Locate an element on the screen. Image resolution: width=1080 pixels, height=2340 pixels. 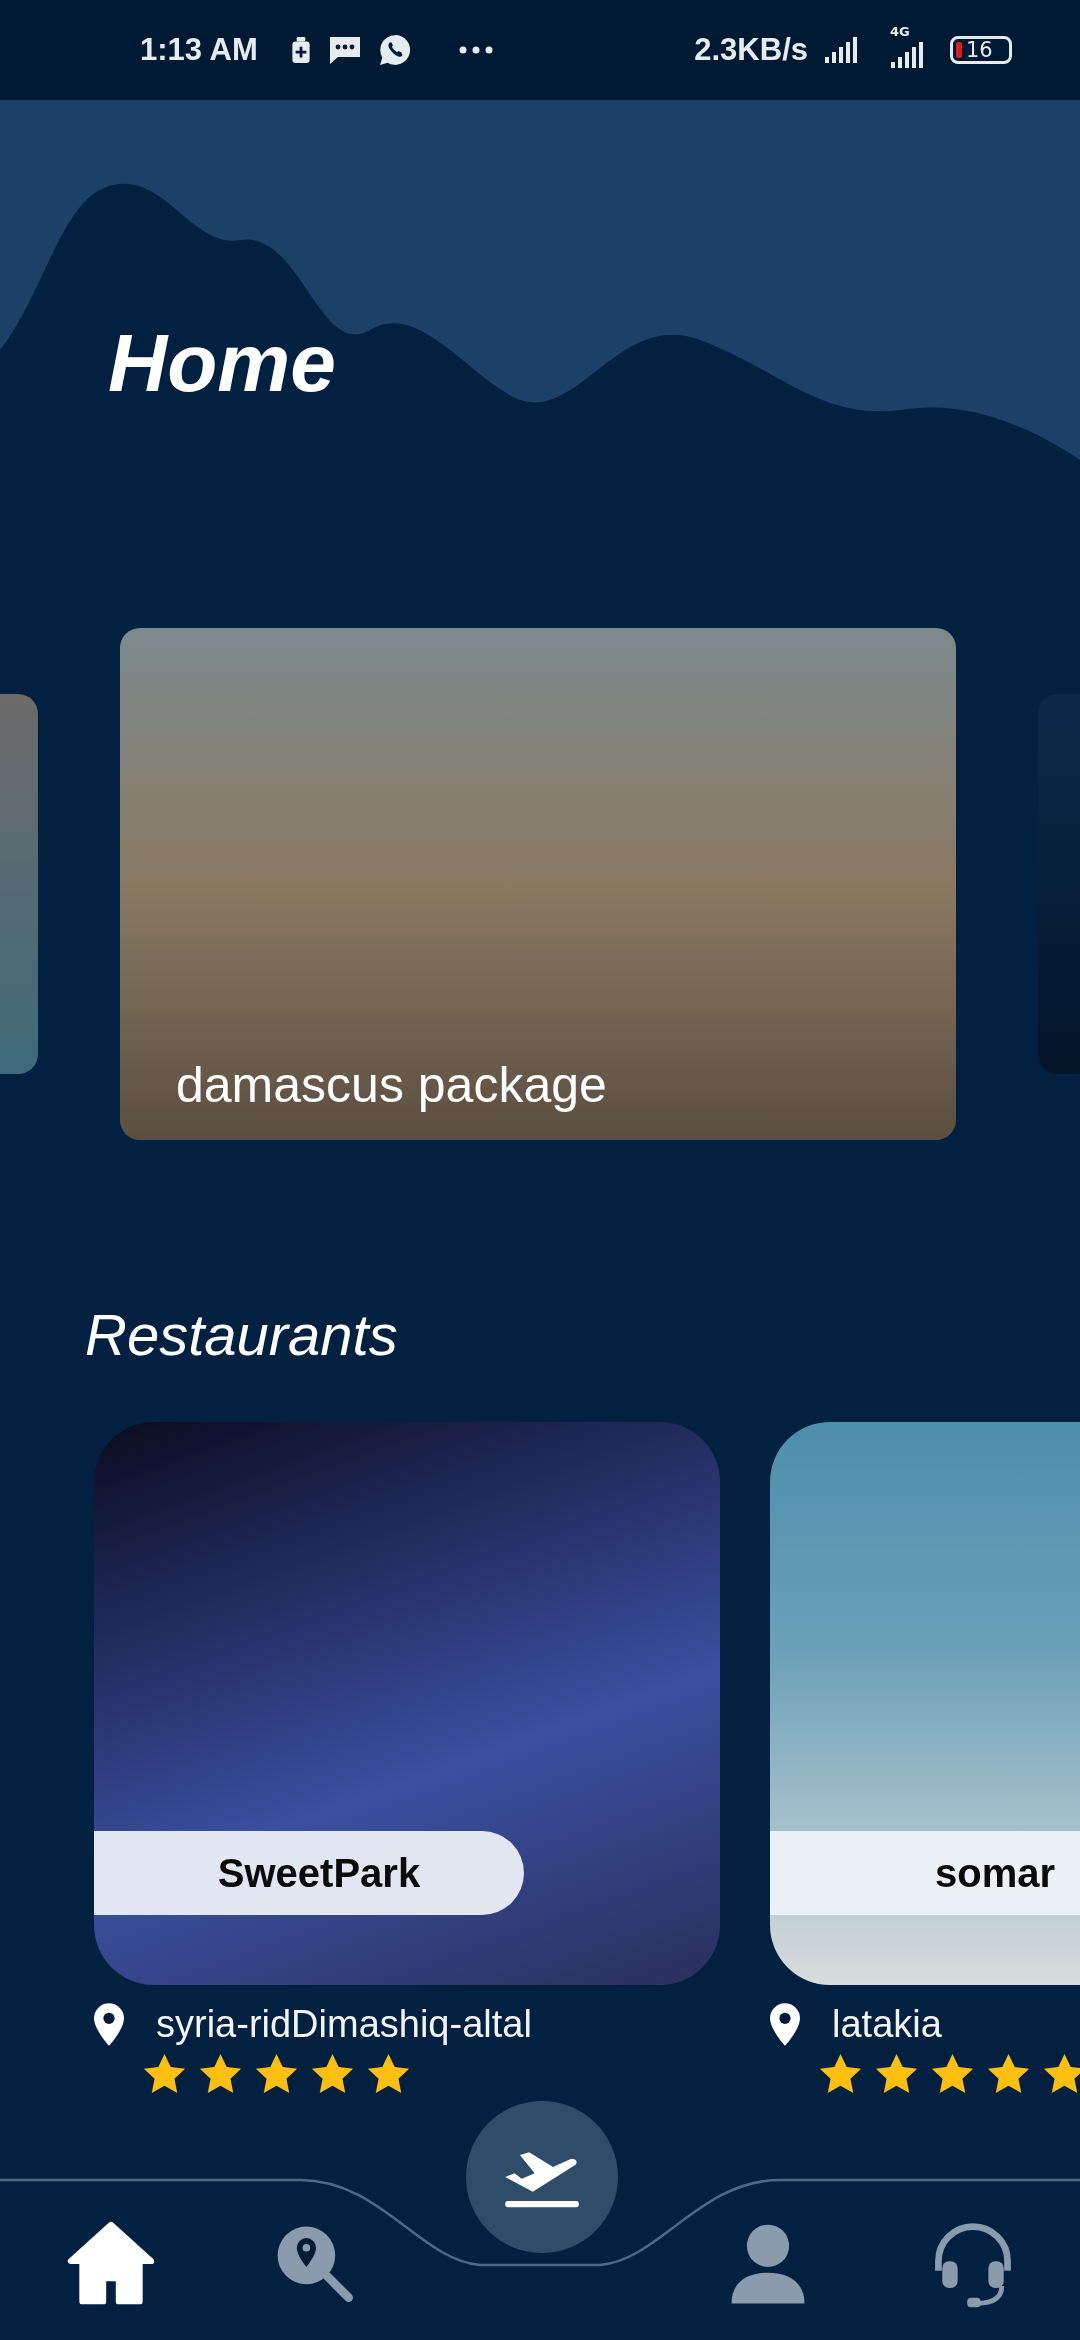
restaurant-name: SweetPark is located at coordinates (309, 1873).